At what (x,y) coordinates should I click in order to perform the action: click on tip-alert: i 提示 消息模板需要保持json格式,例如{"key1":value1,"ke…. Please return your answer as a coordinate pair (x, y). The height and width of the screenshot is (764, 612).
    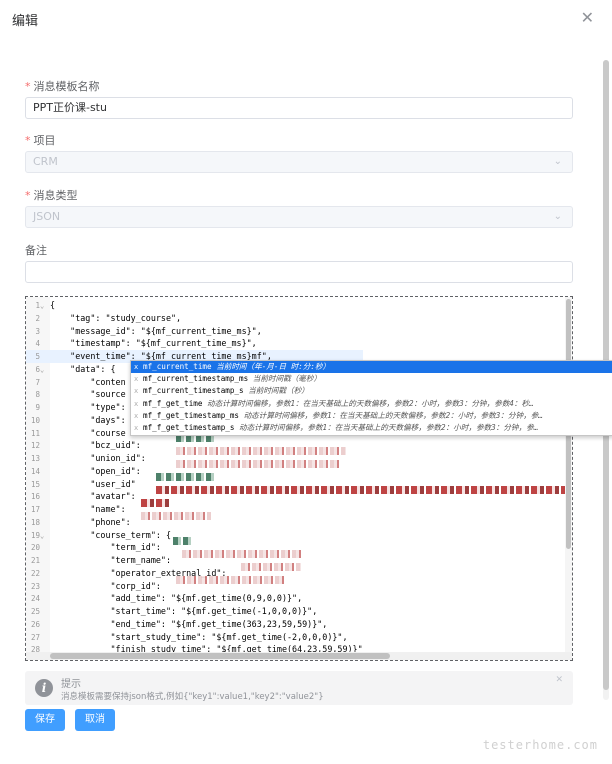
    Looking at the image, I should click on (299, 688).